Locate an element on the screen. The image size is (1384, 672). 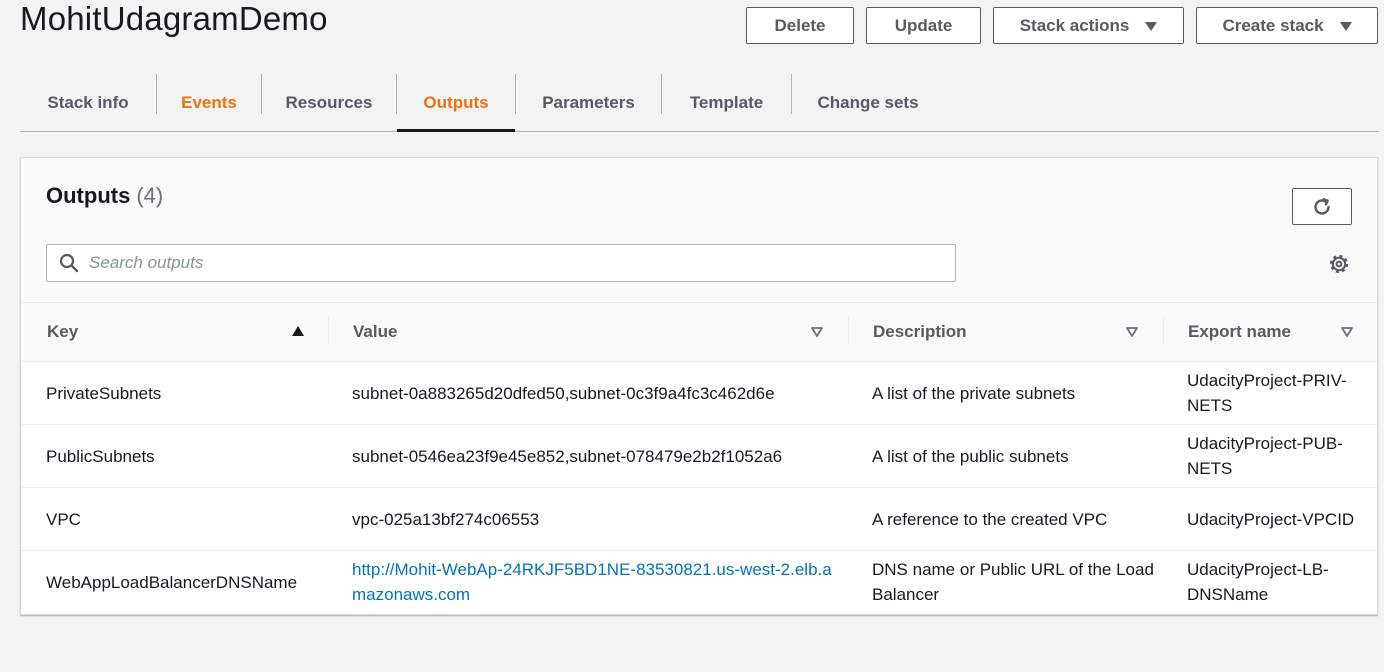
column-header-key: Key is located at coordinates (62, 332).